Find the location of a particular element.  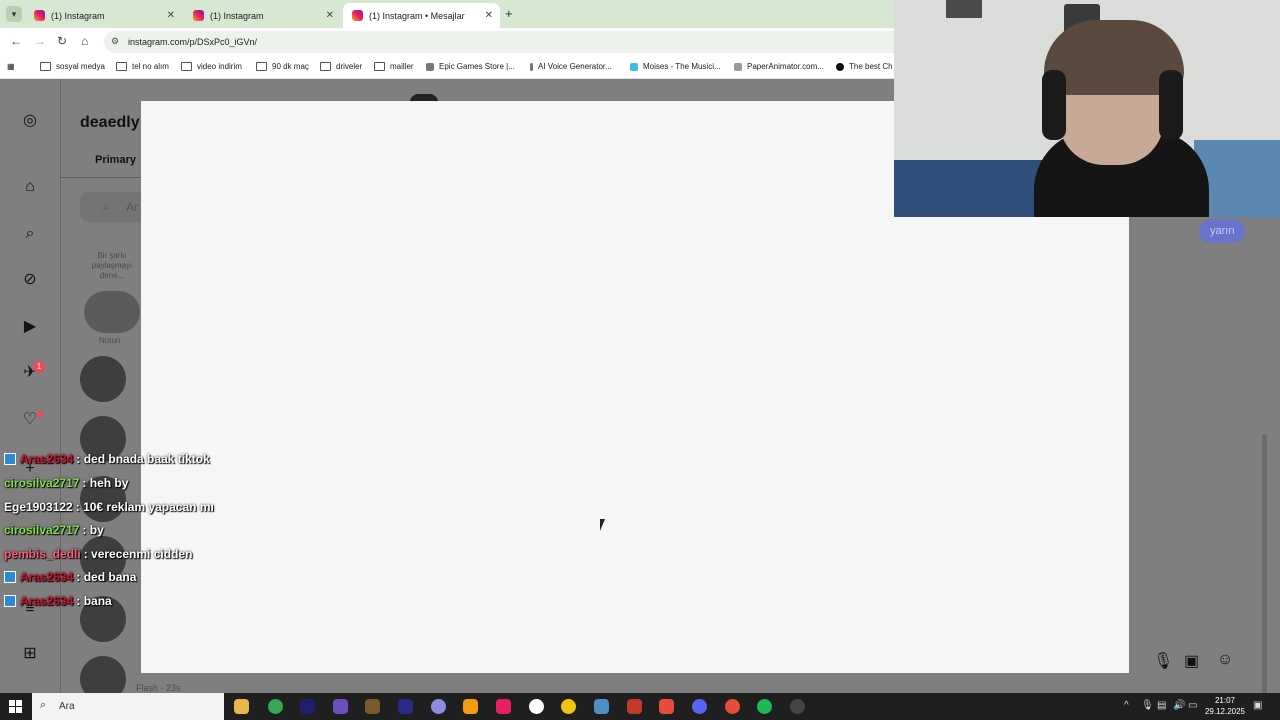

tab-primary: Primary is located at coordinates (115, 160).